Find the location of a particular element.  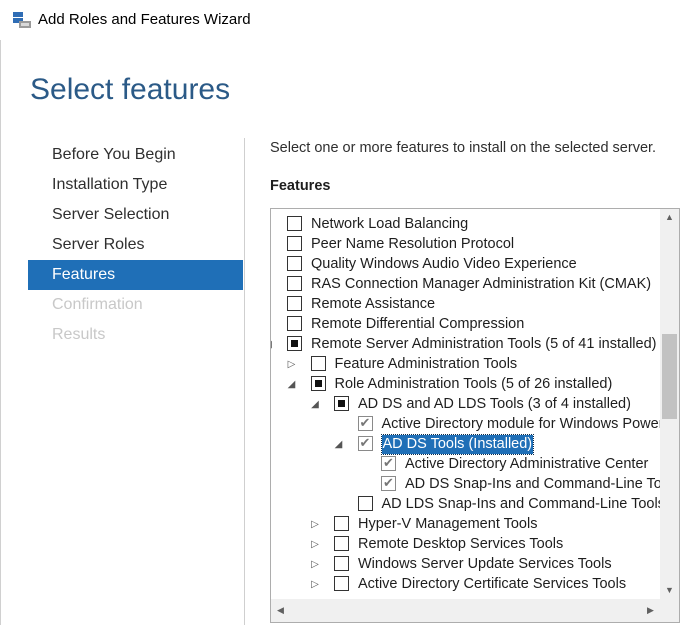

feature-label: AD DS Snap-Ins and Command-Line Tools is located at coordinates (532, 484).